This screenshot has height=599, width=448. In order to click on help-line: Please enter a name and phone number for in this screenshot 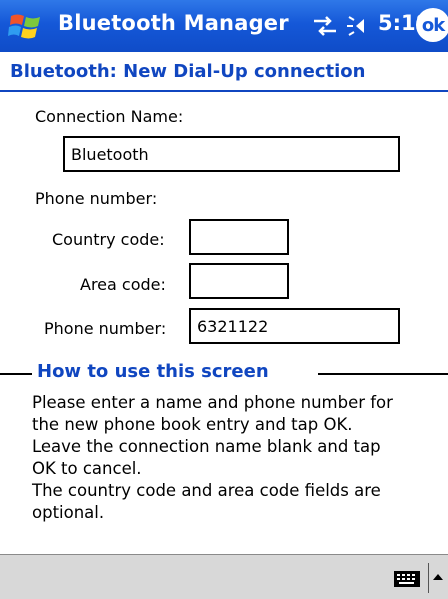, I will do `click(212, 402)`.